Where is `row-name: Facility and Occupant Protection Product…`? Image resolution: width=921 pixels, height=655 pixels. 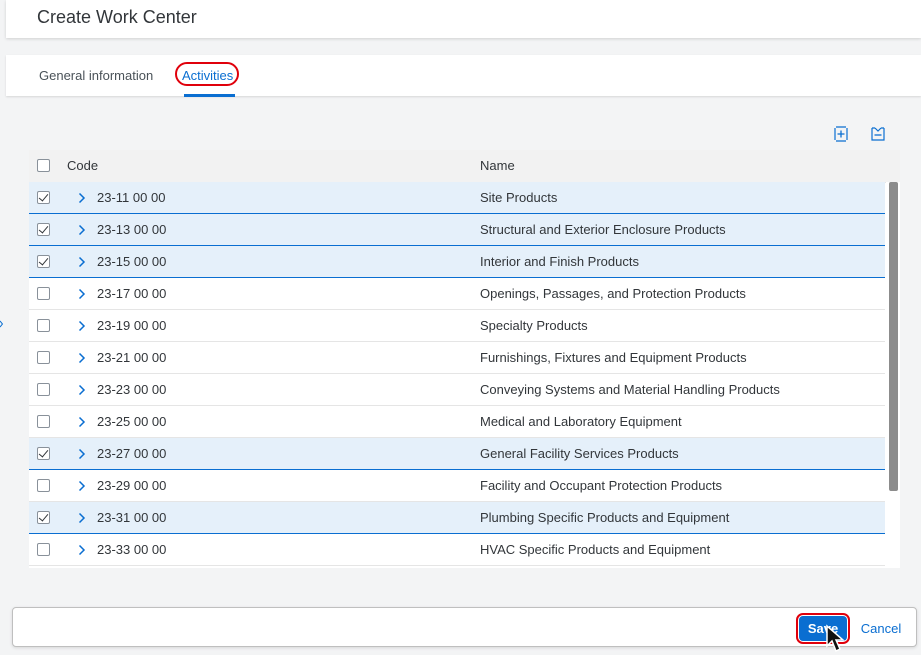 row-name: Facility and Occupant Protection Product… is located at coordinates (601, 485).